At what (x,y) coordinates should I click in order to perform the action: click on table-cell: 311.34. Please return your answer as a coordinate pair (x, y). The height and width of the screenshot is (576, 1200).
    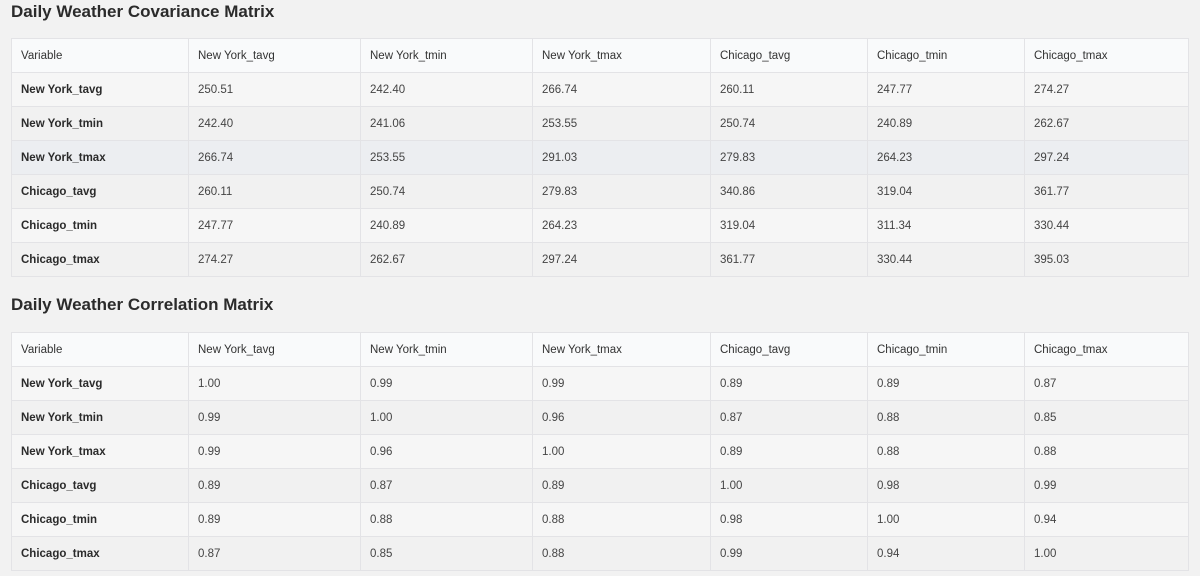
    Looking at the image, I should click on (946, 225).